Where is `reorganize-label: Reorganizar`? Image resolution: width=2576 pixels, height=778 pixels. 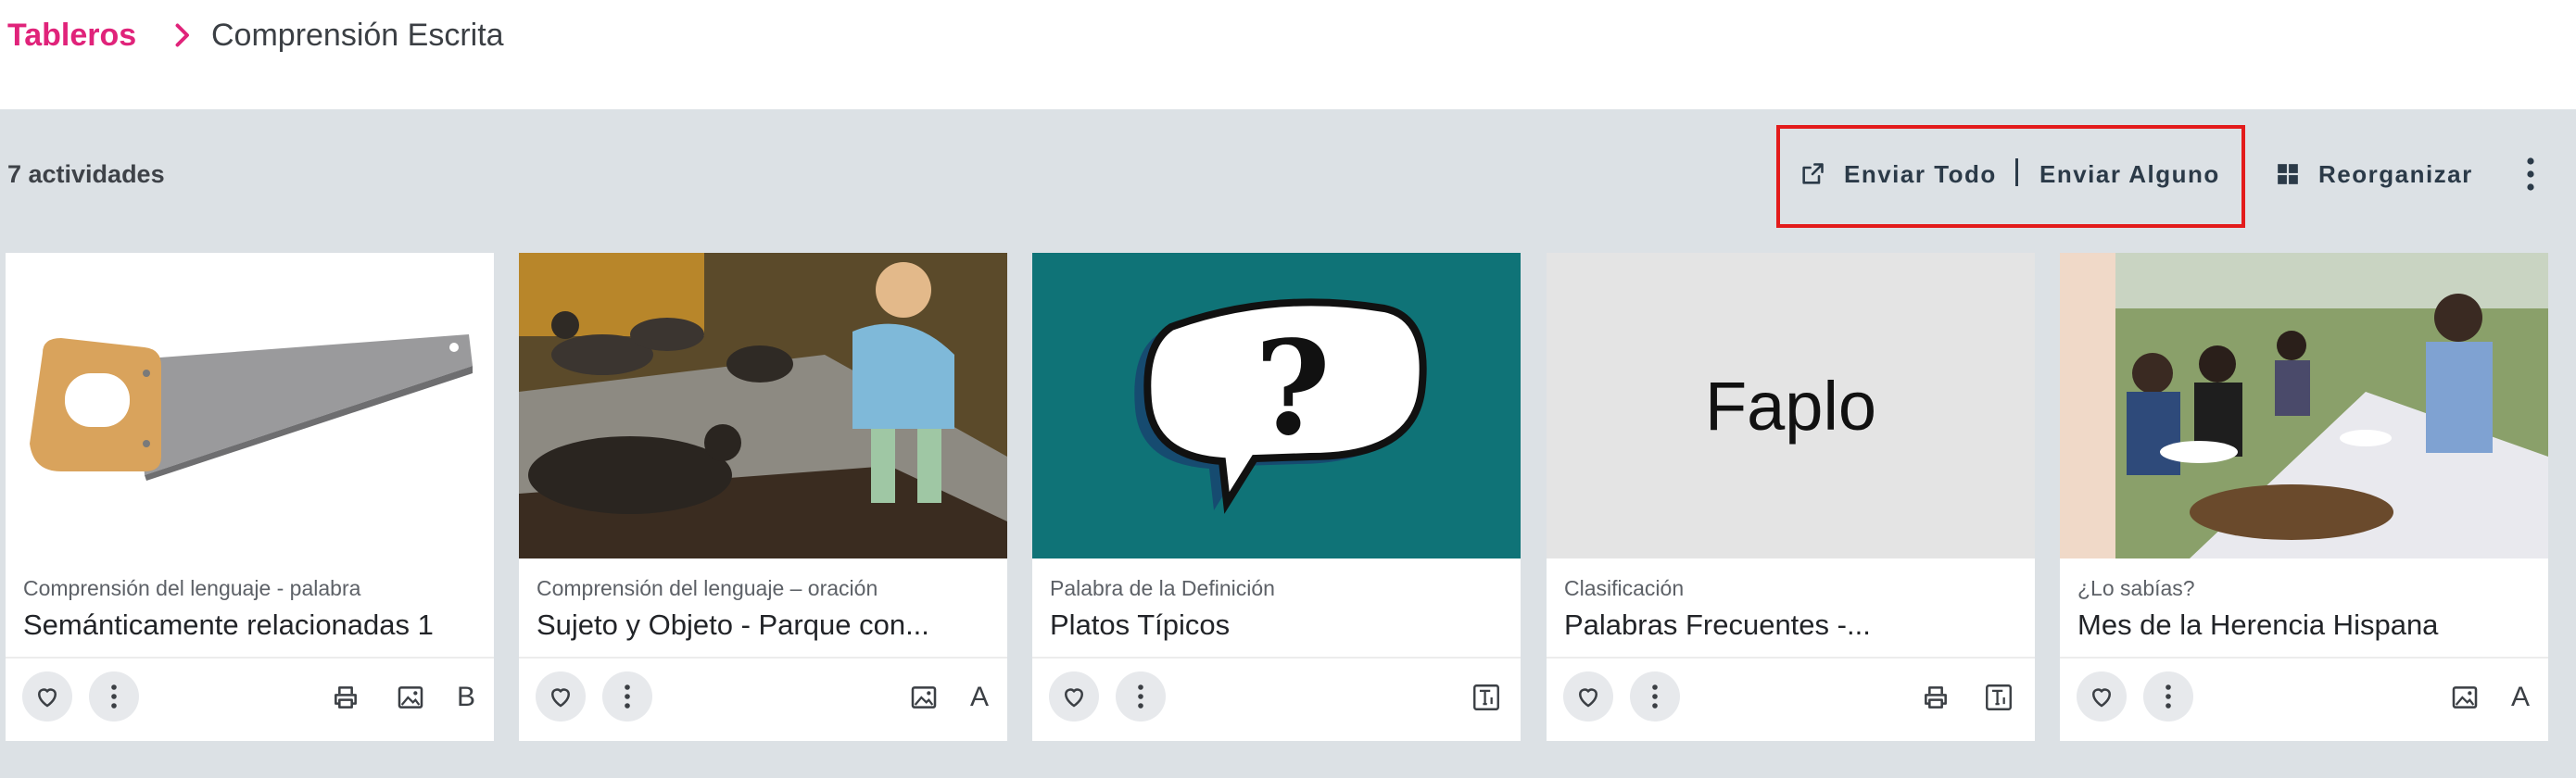
reorganize-label: Reorganizar is located at coordinates (2395, 174).